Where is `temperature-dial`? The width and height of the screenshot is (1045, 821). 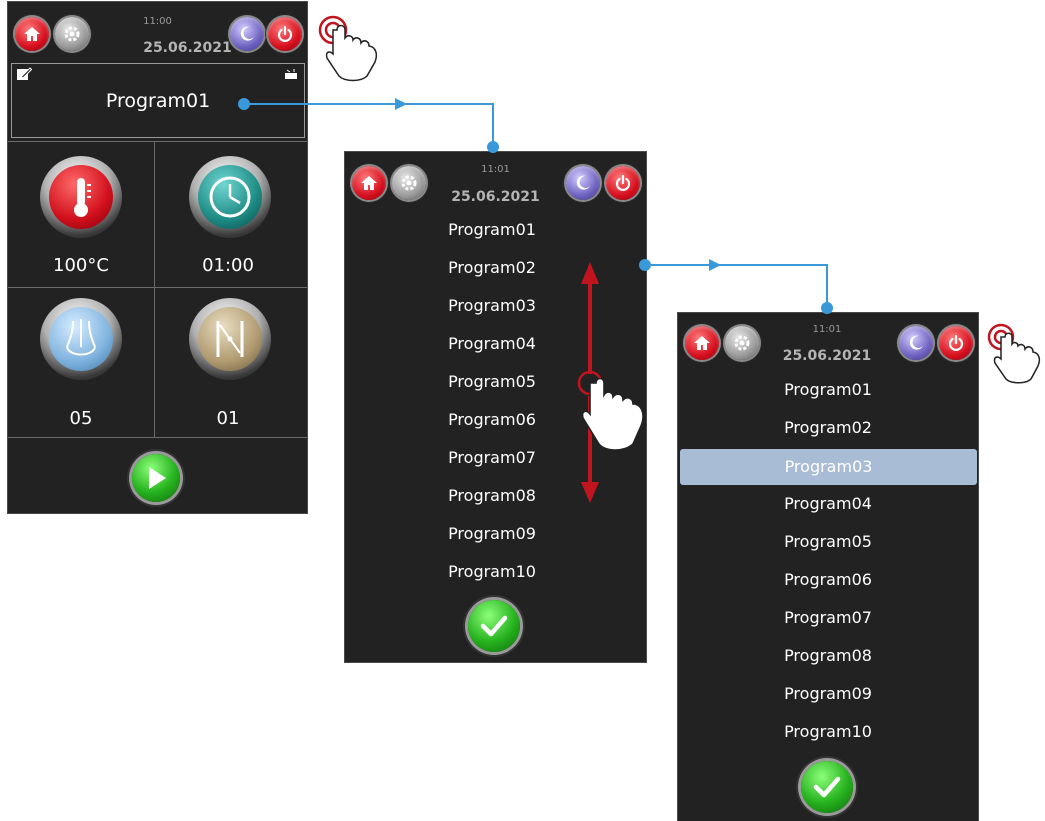 temperature-dial is located at coordinates (81, 197).